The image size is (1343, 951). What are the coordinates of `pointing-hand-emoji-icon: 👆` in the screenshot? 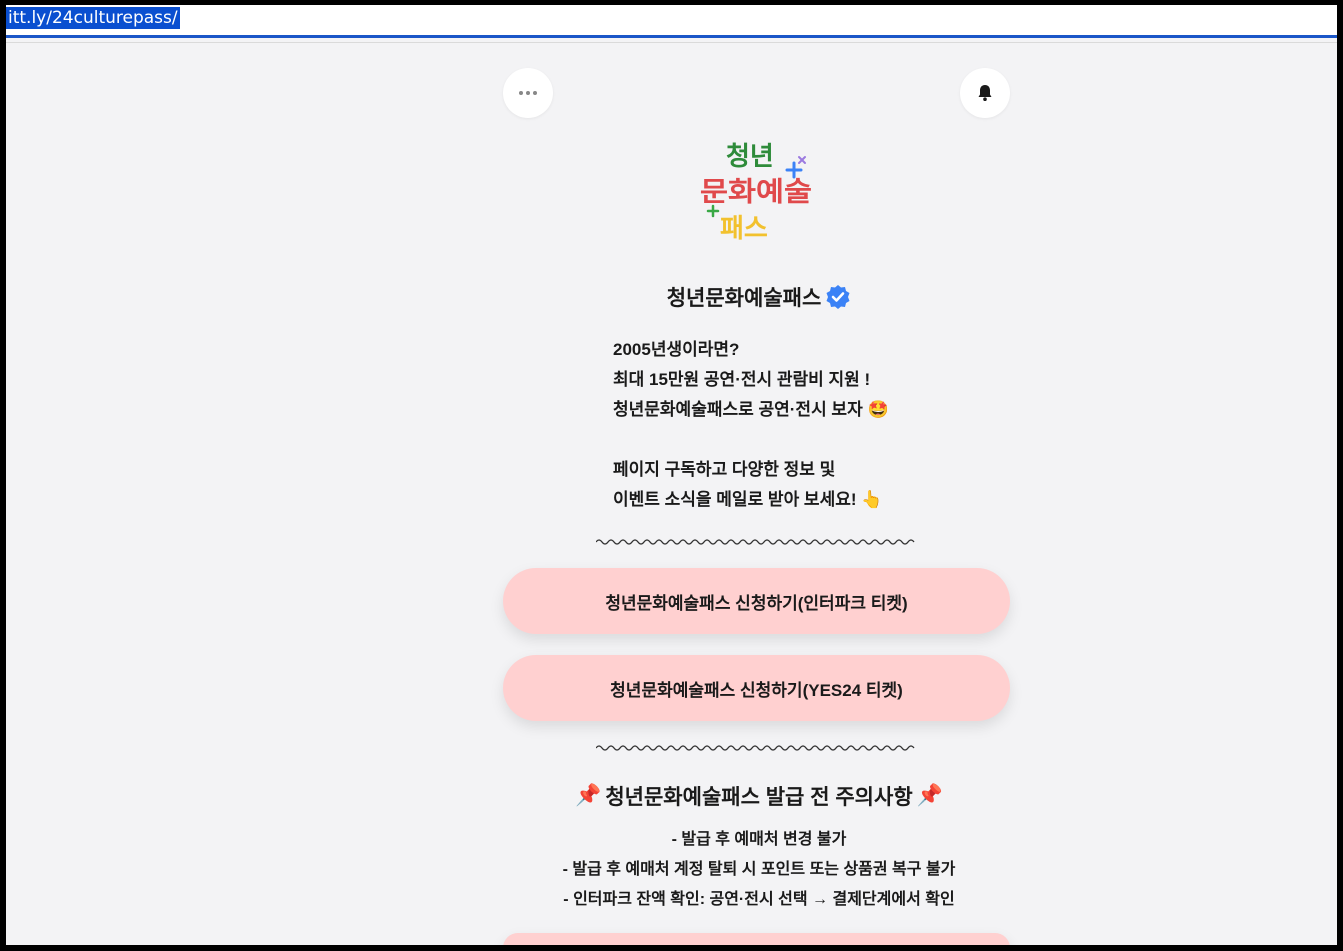 It's located at (872, 499).